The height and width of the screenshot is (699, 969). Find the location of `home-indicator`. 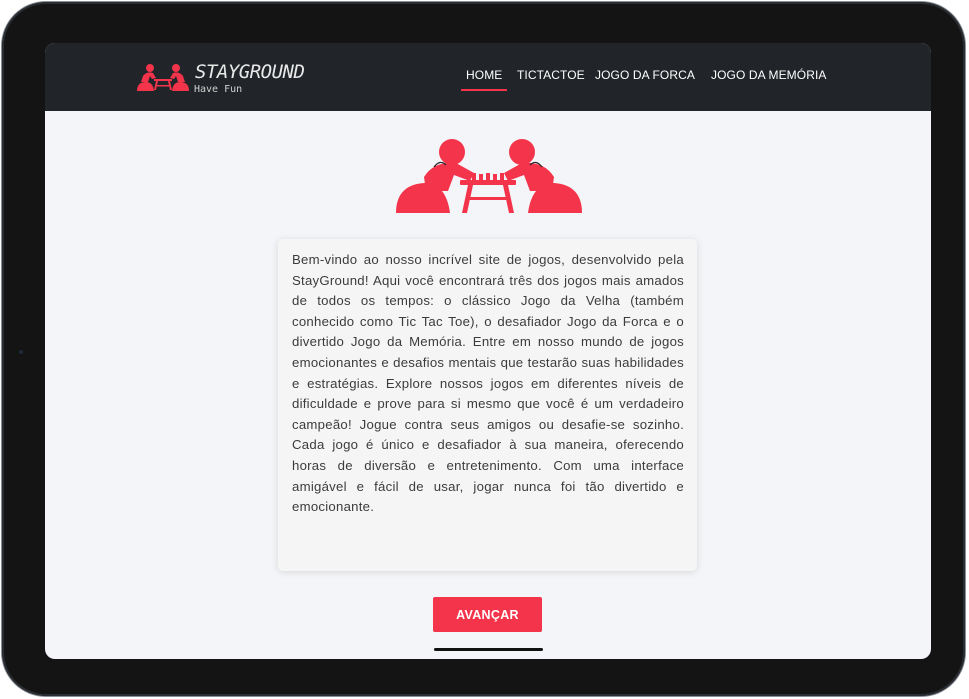

home-indicator is located at coordinates (488, 649).